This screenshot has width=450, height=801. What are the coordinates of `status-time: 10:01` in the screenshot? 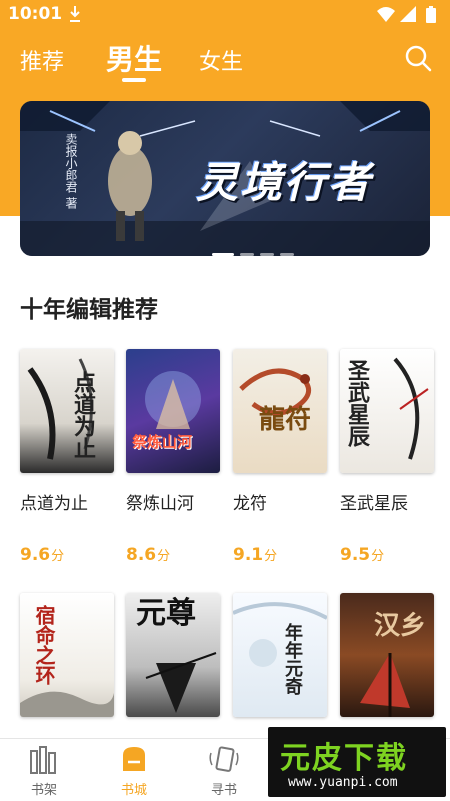 It's located at (35, 14).